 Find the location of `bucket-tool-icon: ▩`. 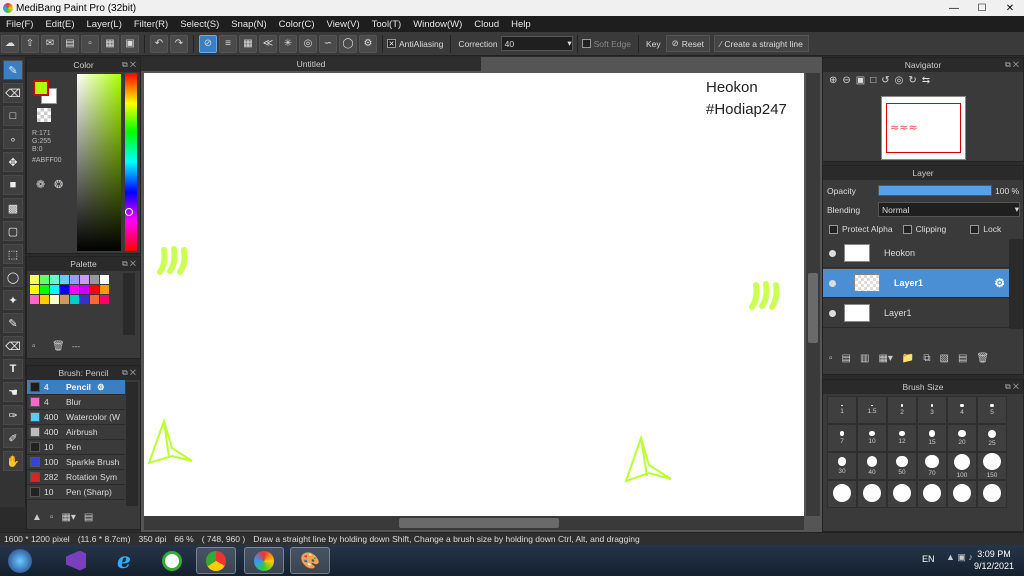

bucket-tool-icon: ▩ is located at coordinates (13, 208).